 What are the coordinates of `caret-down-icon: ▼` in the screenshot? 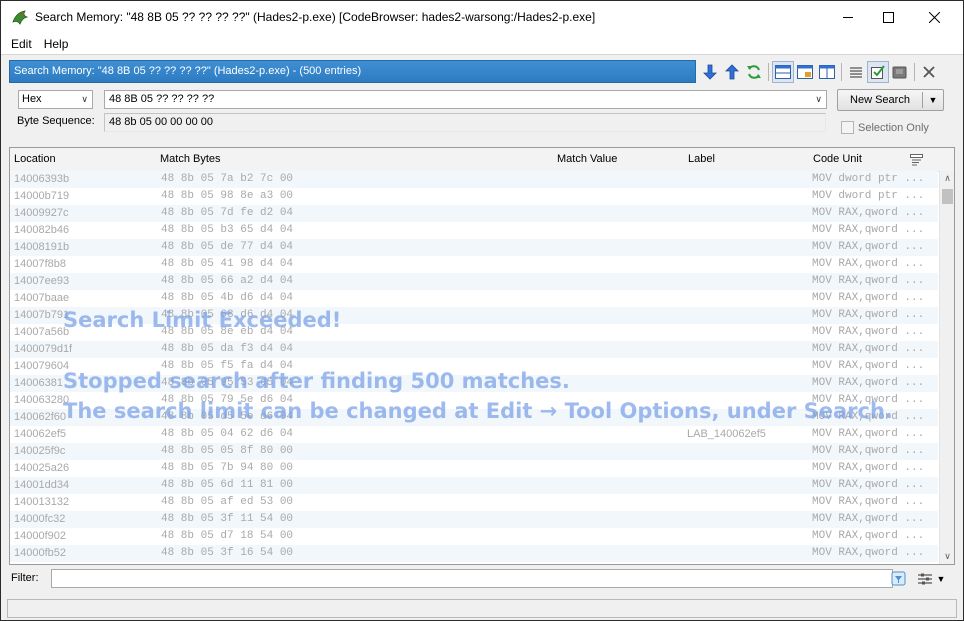 It's located at (933, 100).